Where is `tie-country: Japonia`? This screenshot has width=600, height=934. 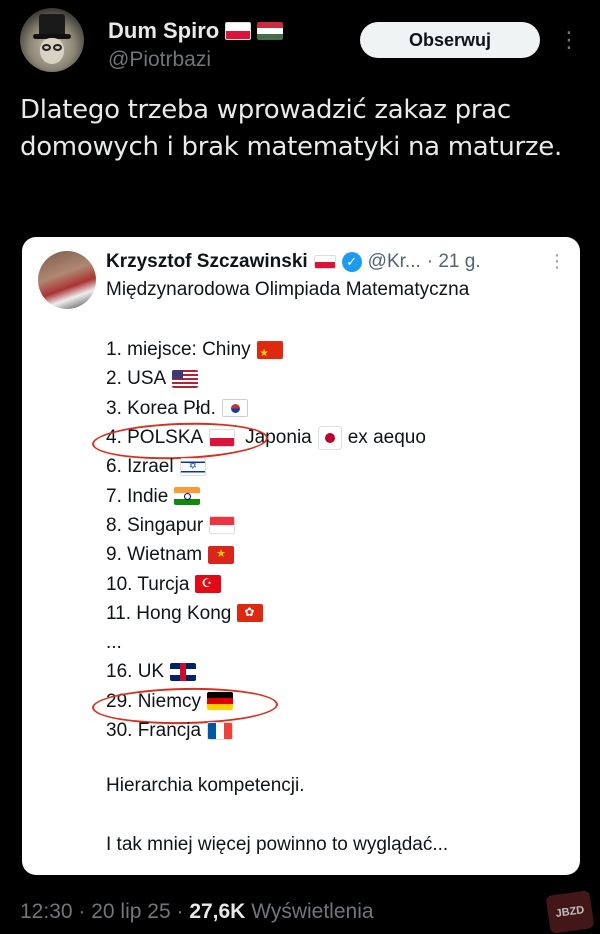 tie-country: Japonia is located at coordinates (278, 438).